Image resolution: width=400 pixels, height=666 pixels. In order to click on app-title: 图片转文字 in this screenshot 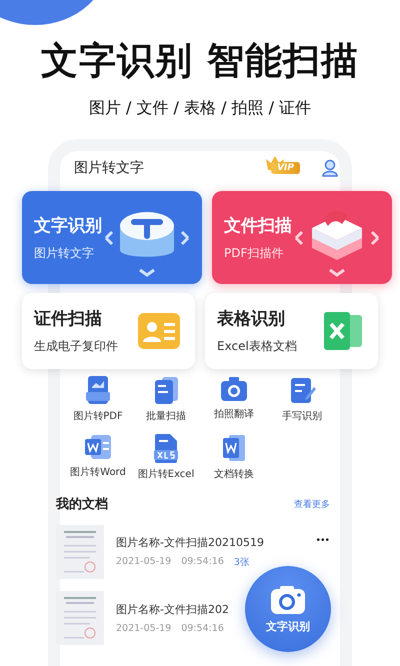, I will do `click(109, 168)`.